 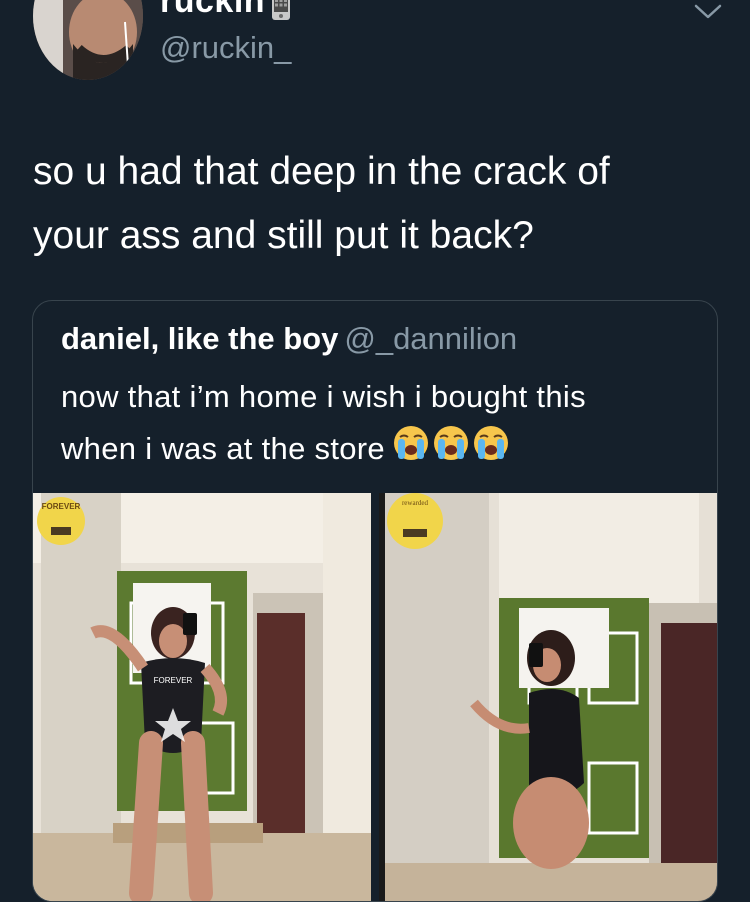 What do you see at coordinates (61, 506) in the screenshot?
I see `left-sign-text: FOREVER` at bounding box center [61, 506].